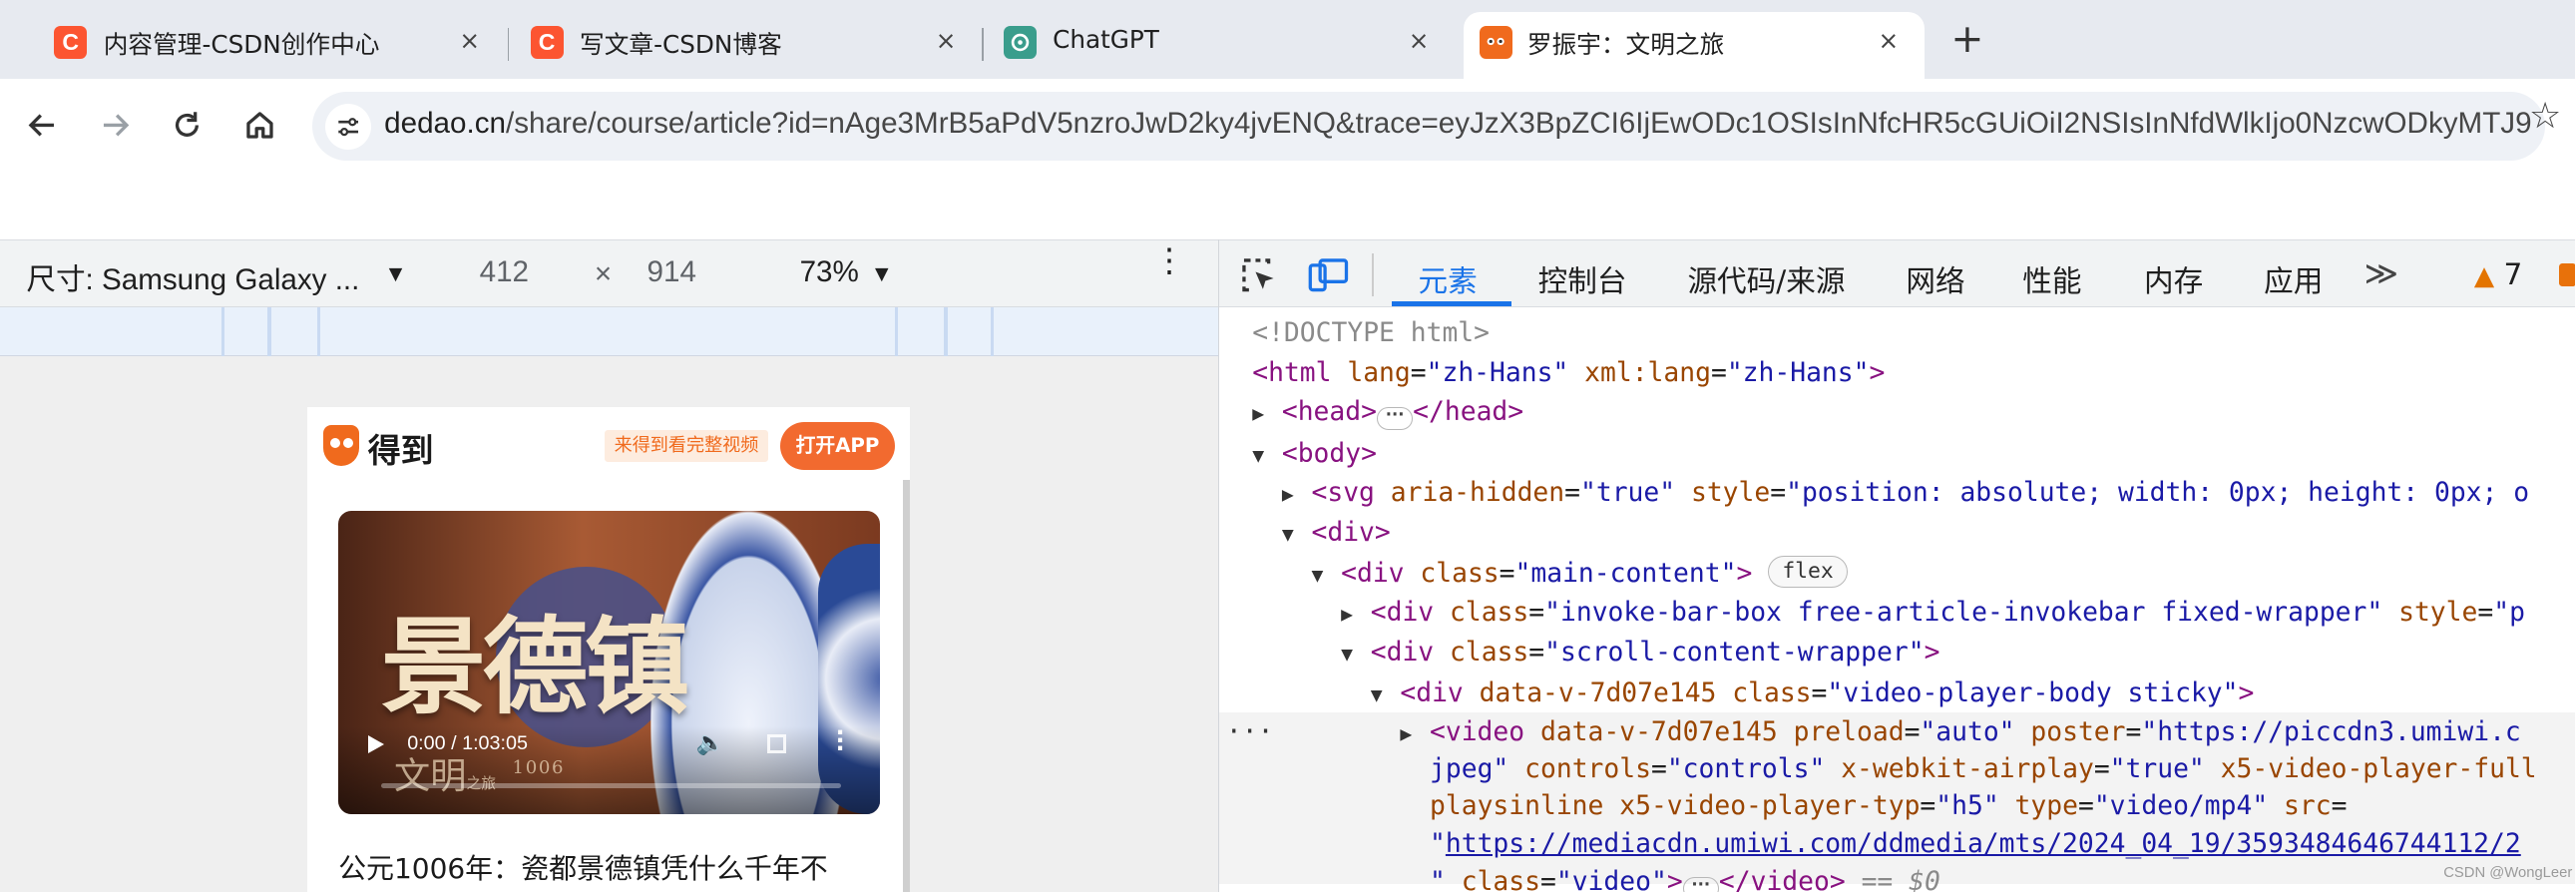  What do you see at coordinates (2508, 873) in the screenshot?
I see `csdn-watermark: CSDN @WongLeer` at bounding box center [2508, 873].